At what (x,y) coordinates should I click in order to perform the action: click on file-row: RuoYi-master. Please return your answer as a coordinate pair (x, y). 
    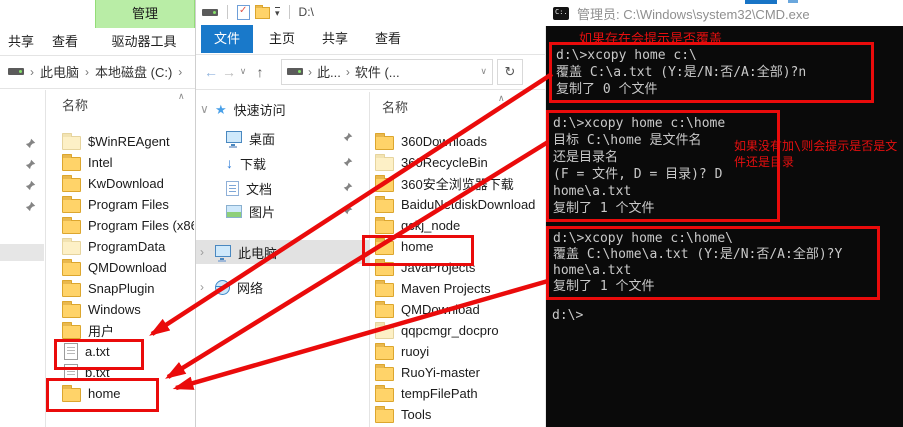
    Looking at the image, I should click on (457, 372).